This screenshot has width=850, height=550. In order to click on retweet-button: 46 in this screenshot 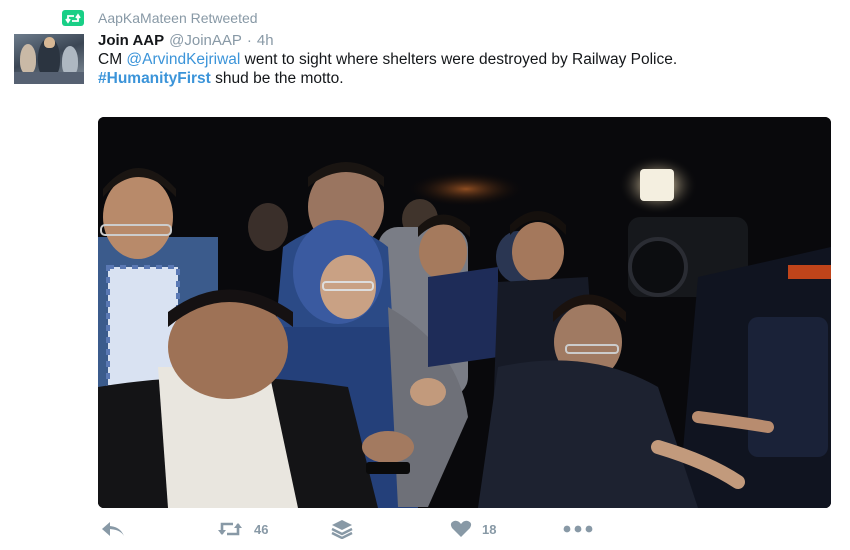, I will do `click(242, 529)`.